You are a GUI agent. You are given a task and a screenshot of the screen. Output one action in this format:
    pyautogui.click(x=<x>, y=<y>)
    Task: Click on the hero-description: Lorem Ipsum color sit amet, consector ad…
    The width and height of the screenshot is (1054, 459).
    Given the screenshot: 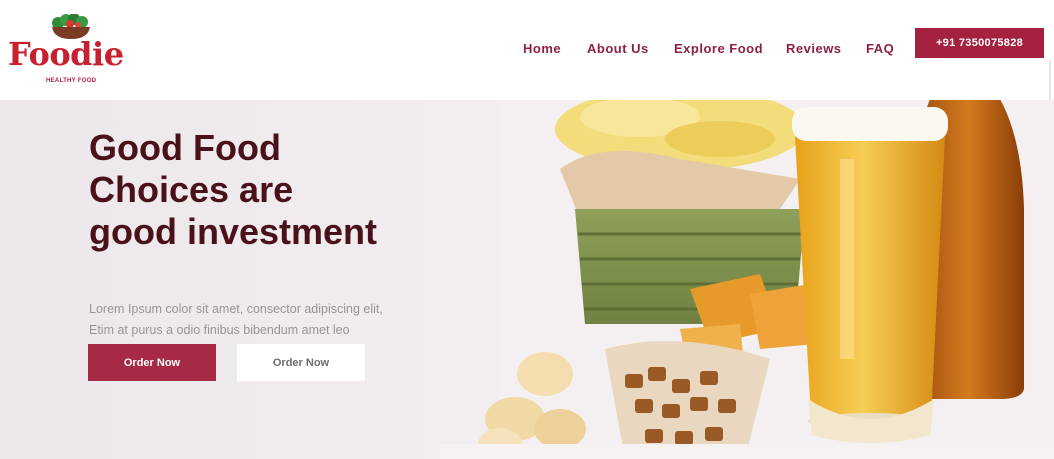 What is the action you would take?
    pyautogui.click(x=264, y=320)
    